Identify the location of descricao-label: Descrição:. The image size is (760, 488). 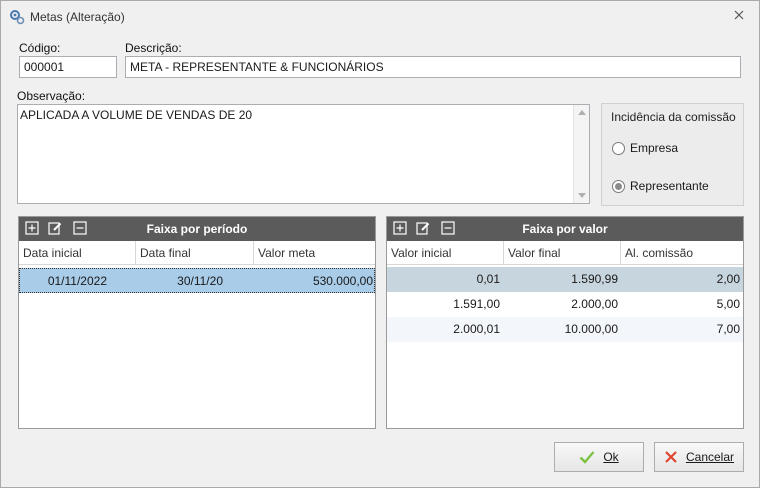
(153, 48).